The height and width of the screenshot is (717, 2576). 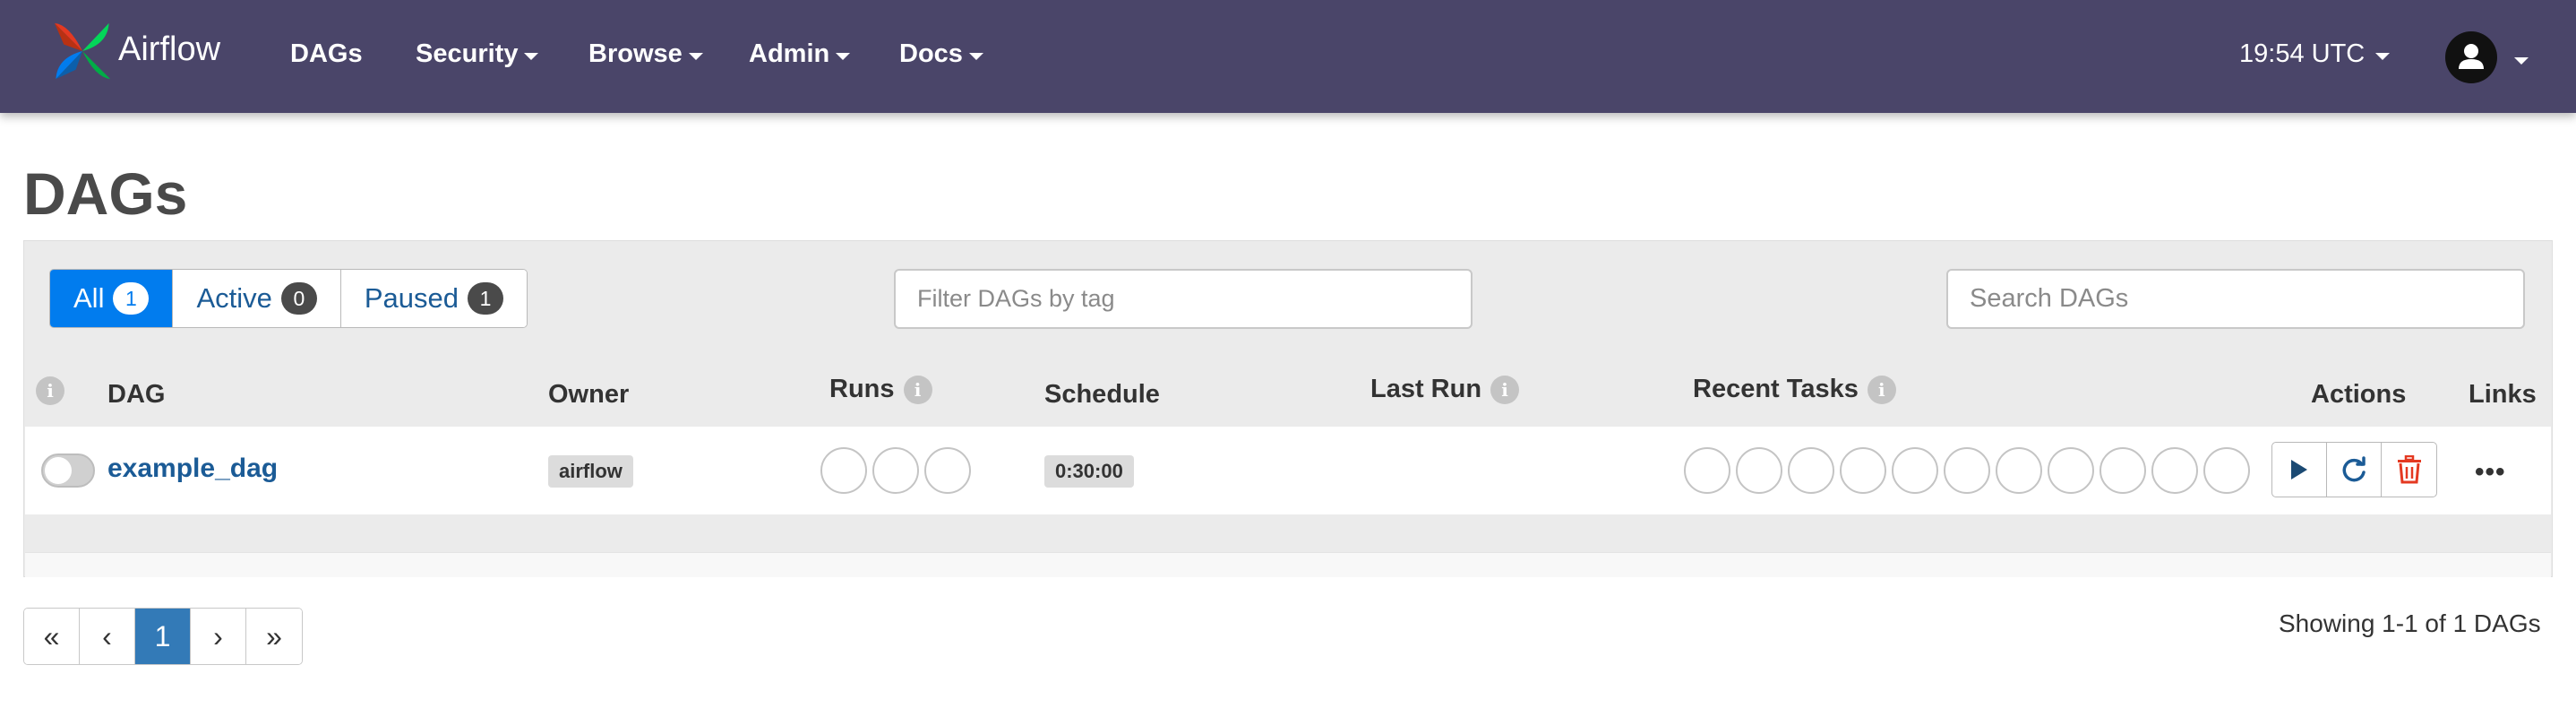 What do you see at coordinates (1426, 389) in the screenshot?
I see `column-last-run-label: Last Run` at bounding box center [1426, 389].